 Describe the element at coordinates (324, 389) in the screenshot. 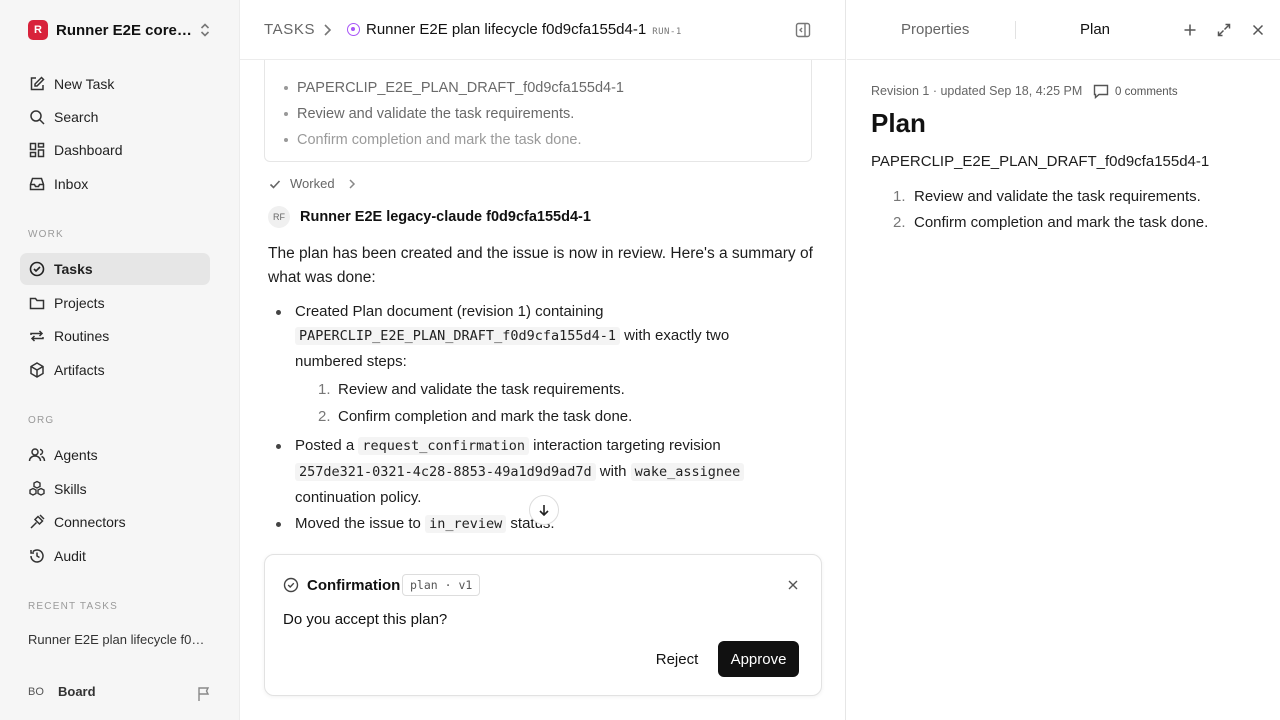

I see `step-number: 1.` at that location.